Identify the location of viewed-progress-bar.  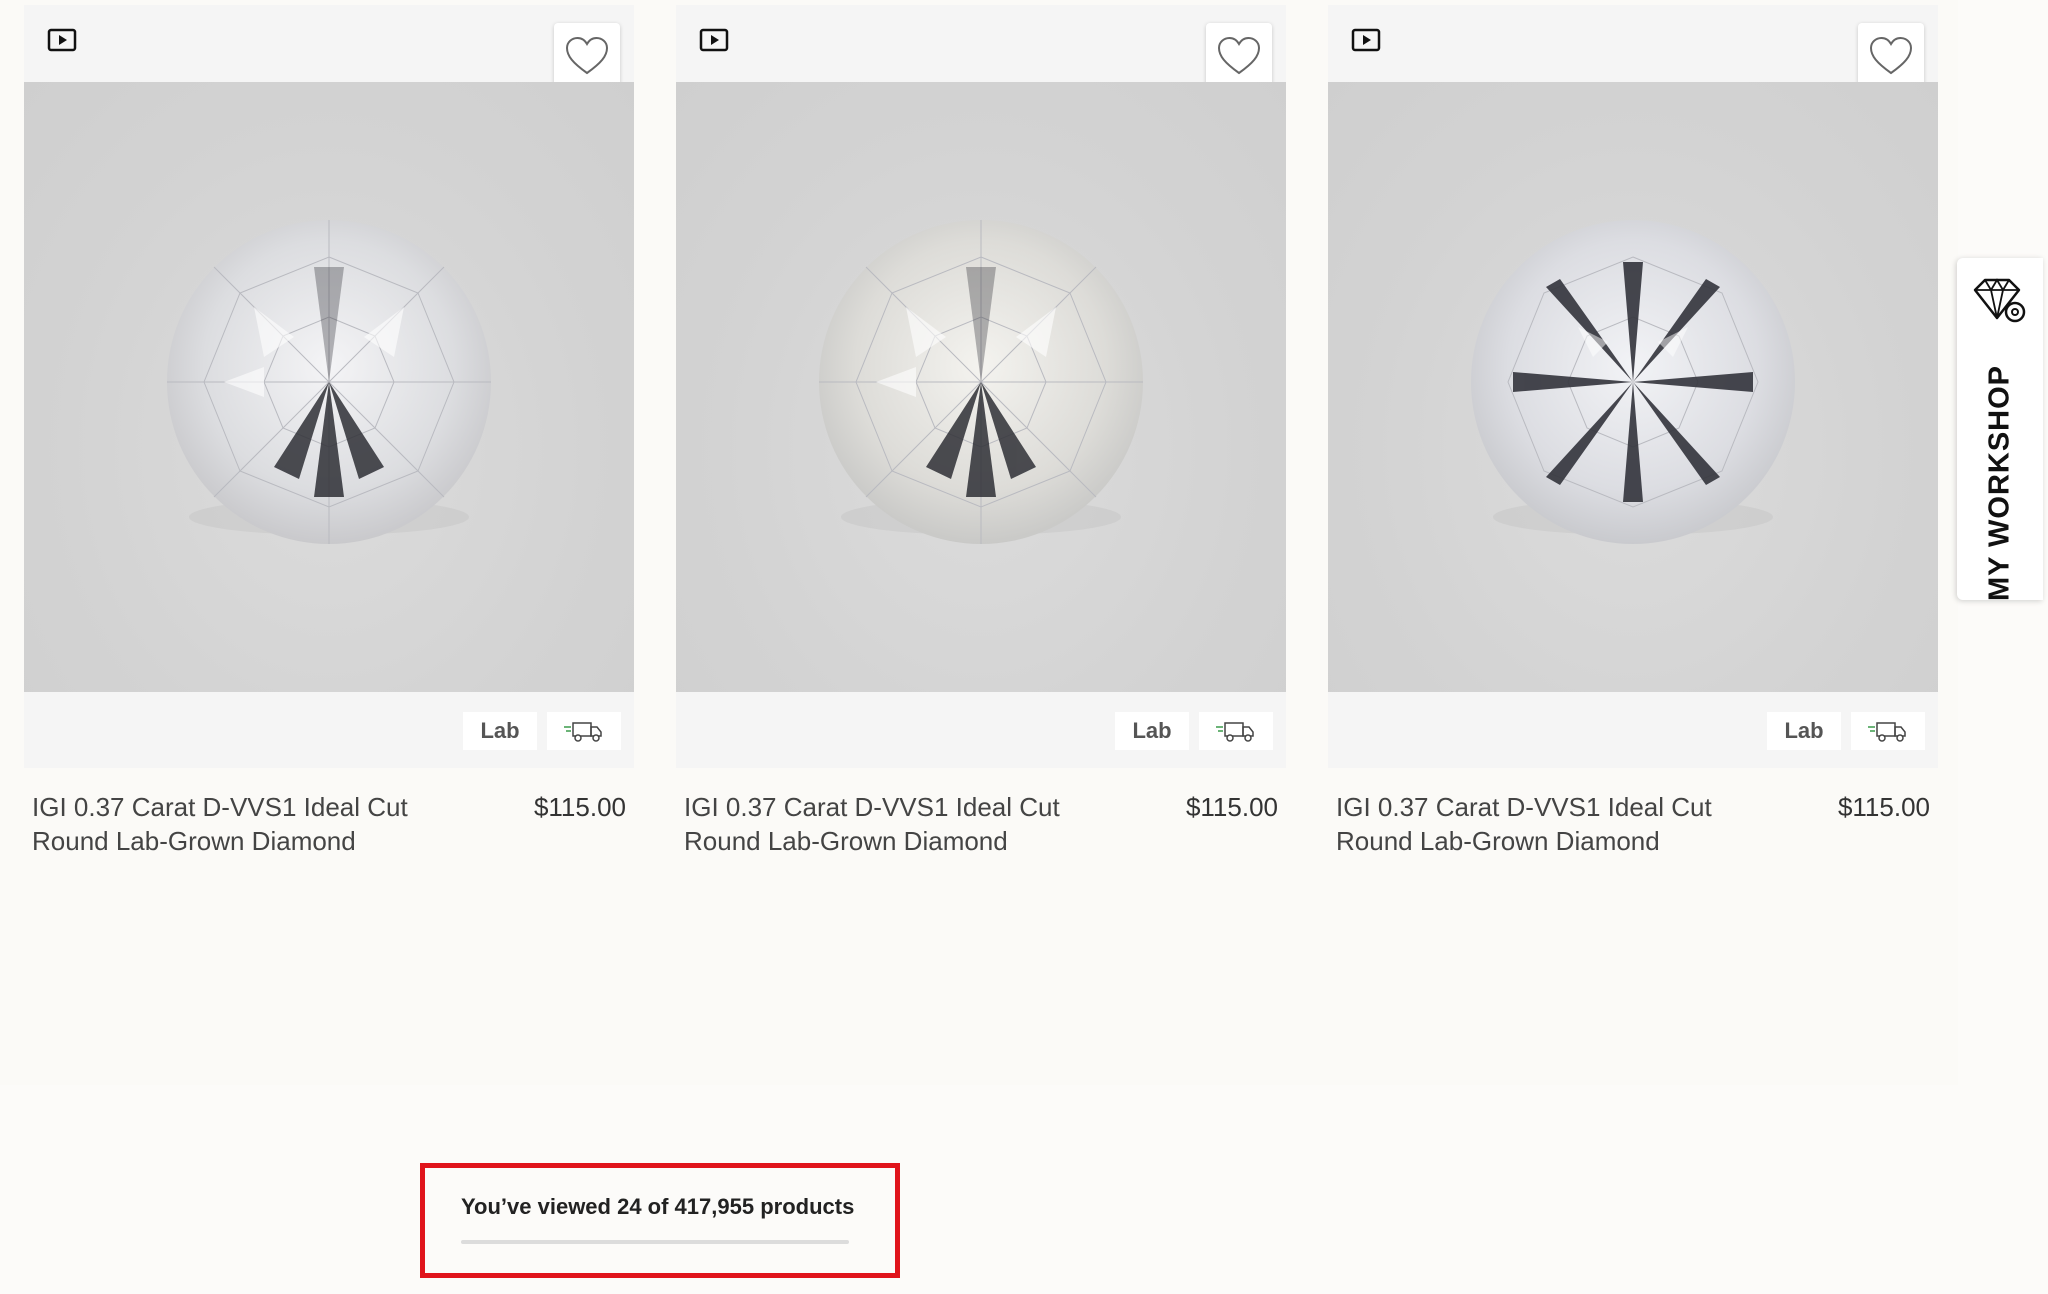
(655, 1242).